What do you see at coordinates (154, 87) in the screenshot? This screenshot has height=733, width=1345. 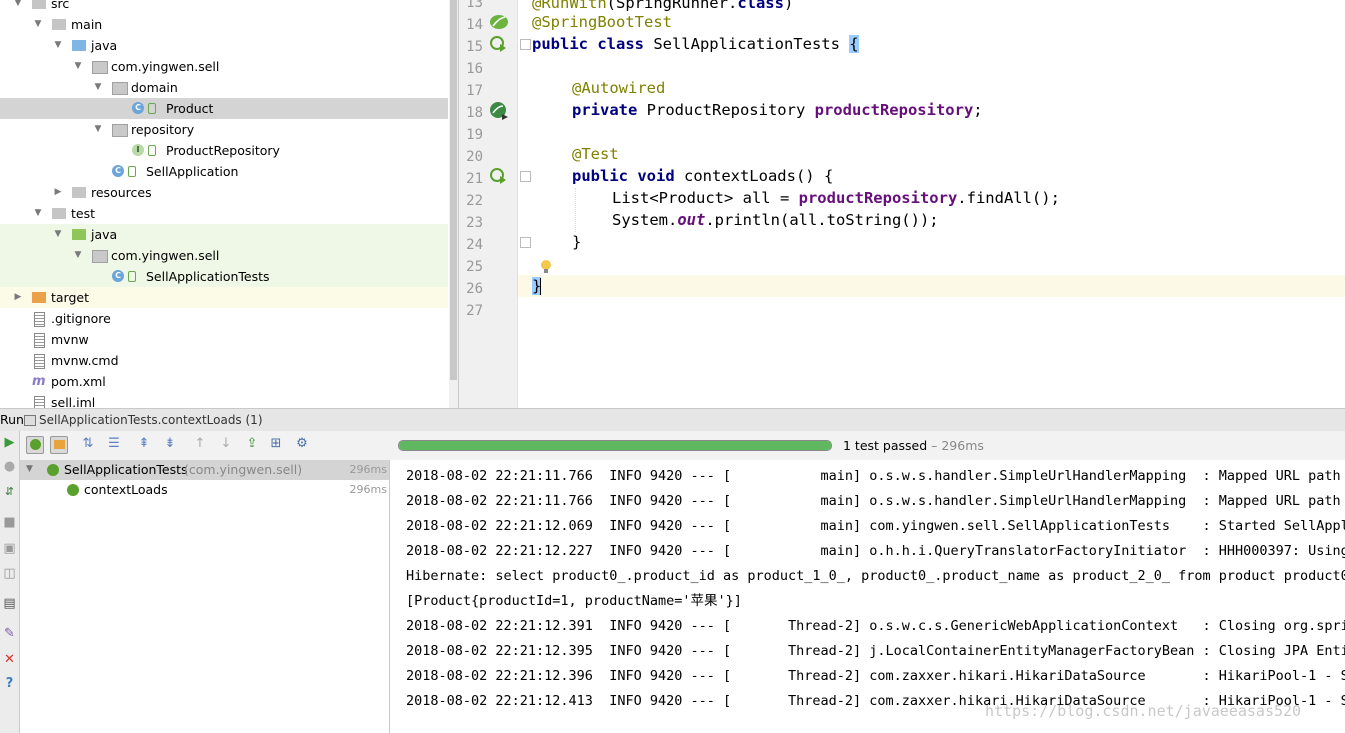 I see `tree-item-label: domain` at bounding box center [154, 87].